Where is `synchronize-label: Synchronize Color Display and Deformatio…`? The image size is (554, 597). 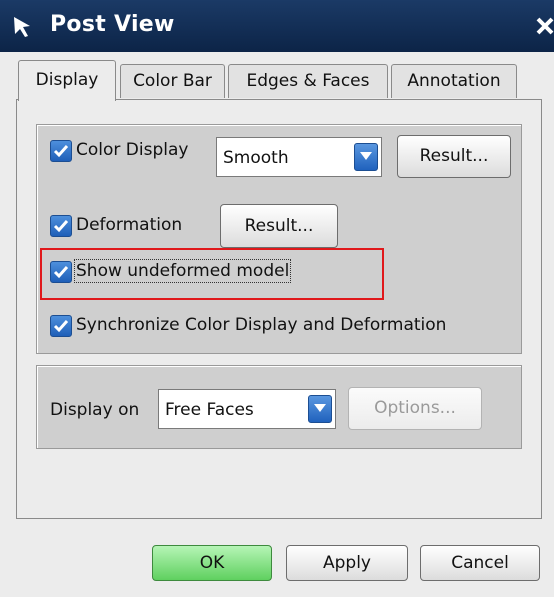
synchronize-label: Synchronize Color Display and Deformatio… is located at coordinates (261, 325).